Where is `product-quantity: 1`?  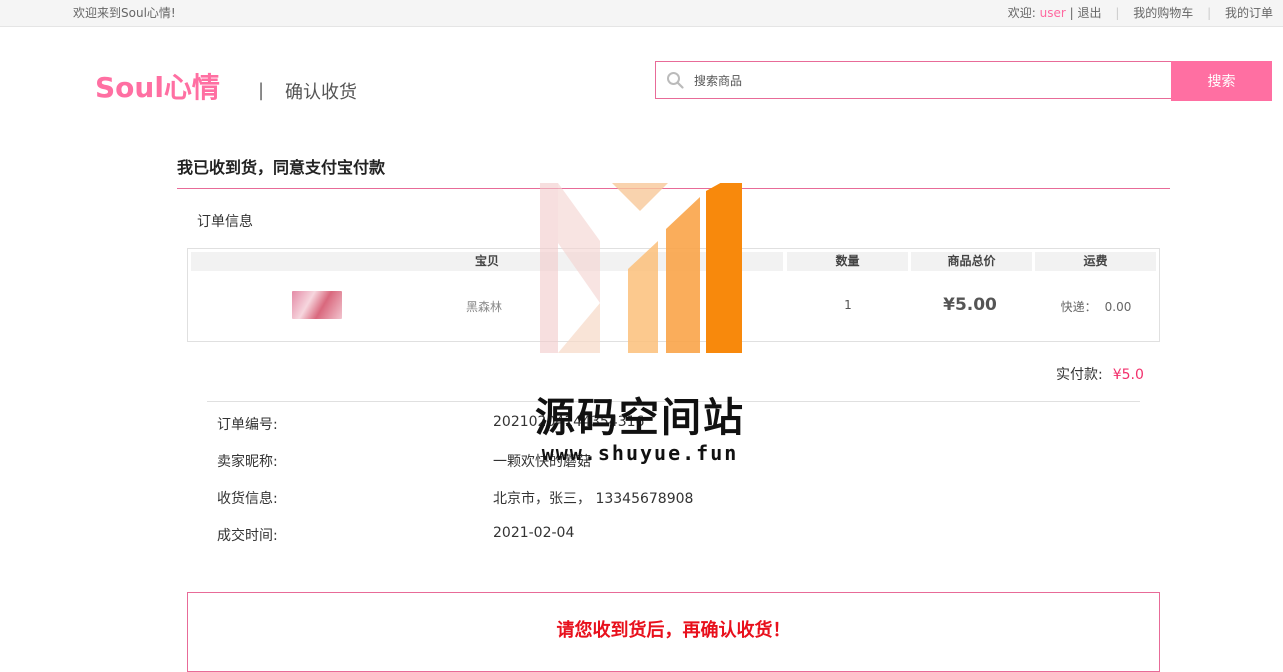 product-quantity: 1 is located at coordinates (848, 305).